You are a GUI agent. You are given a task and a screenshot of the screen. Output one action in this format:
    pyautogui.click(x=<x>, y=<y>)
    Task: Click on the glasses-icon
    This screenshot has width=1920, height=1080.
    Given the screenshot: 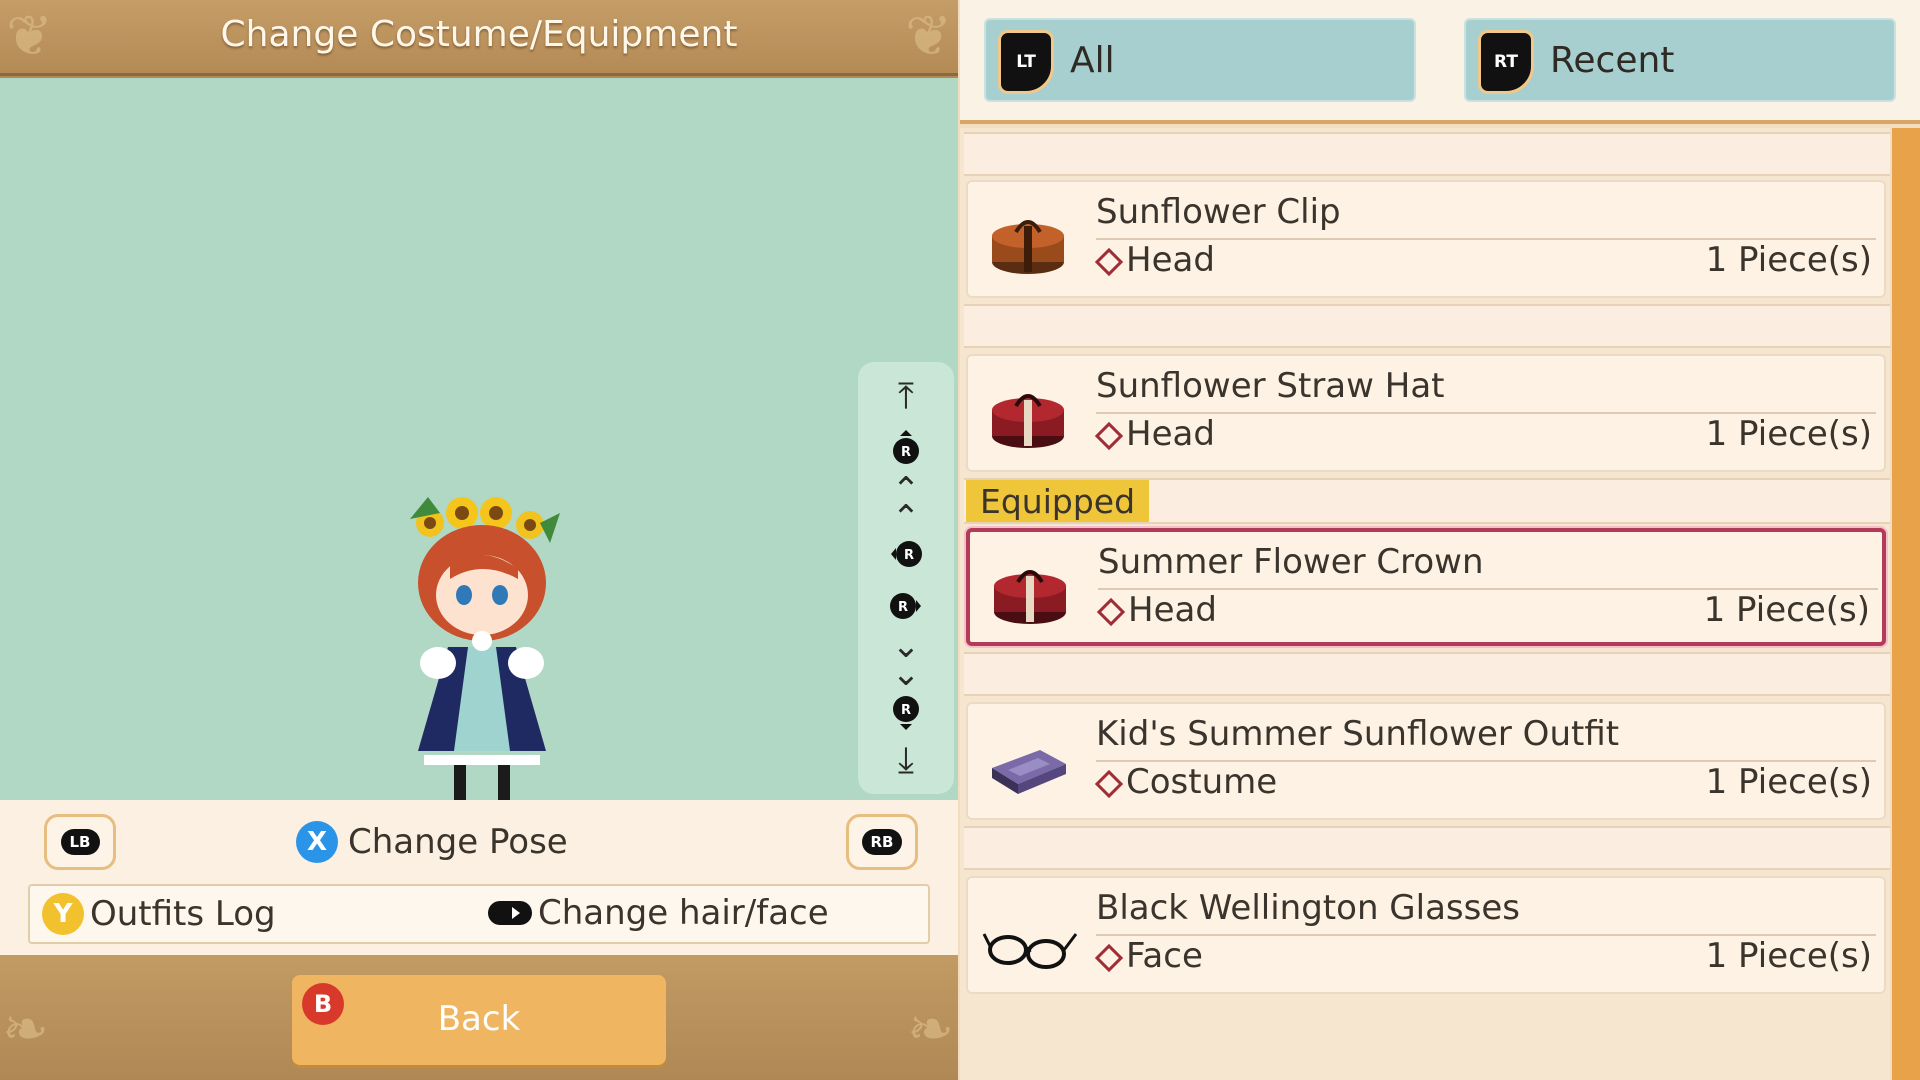 What is the action you would take?
    pyautogui.click(x=1030, y=951)
    